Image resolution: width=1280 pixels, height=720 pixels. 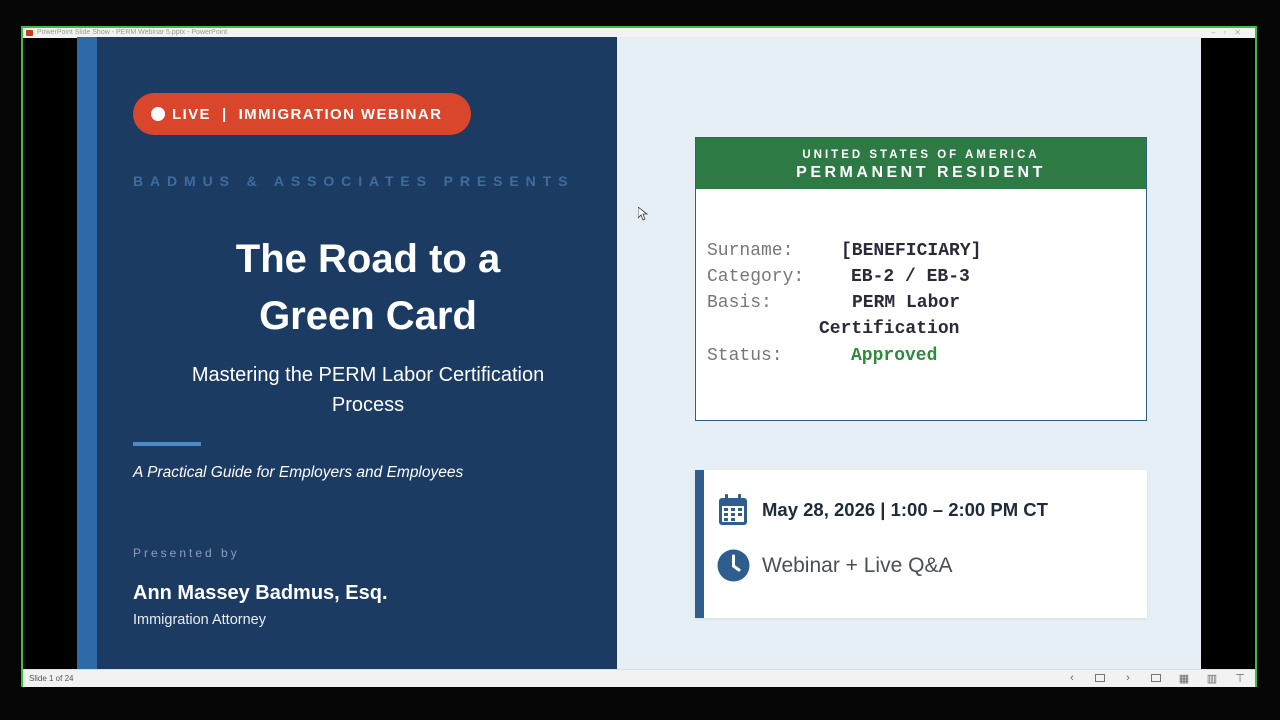 What do you see at coordinates (906, 303) in the screenshot?
I see `basis-value-line-1: PERM Labor` at bounding box center [906, 303].